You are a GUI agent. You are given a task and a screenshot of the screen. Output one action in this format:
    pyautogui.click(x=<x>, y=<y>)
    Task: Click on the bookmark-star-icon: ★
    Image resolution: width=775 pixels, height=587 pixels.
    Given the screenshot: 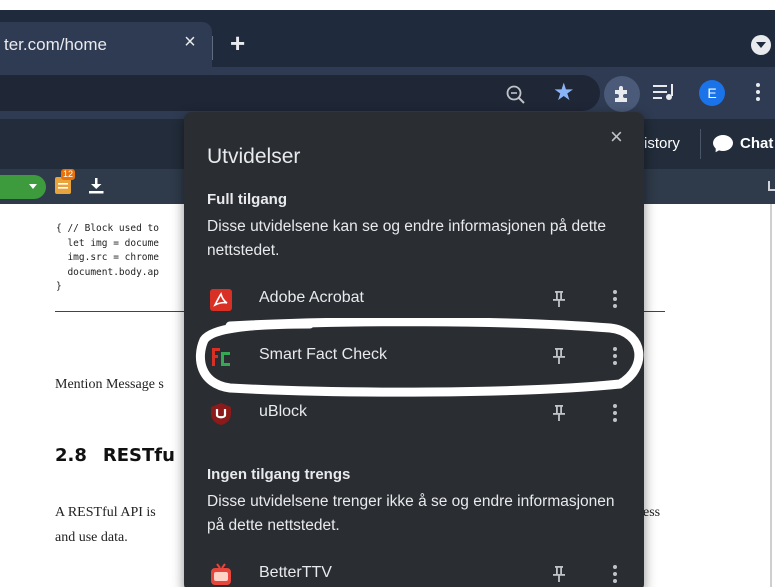 What is the action you would take?
    pyautogui.click(x=564, y=93)
    